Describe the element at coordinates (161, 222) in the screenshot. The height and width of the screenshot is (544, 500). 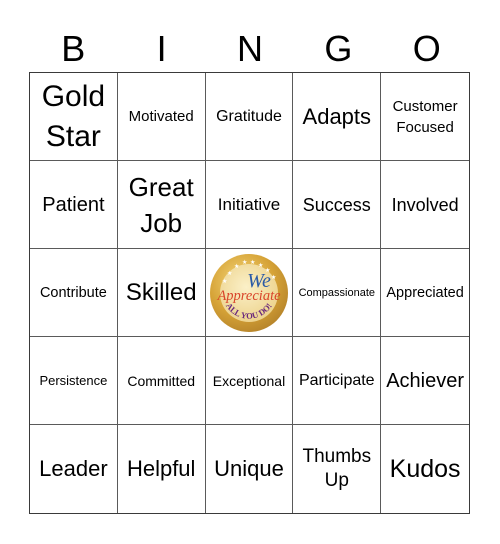
I see `cell-label-line: Job` at that location.